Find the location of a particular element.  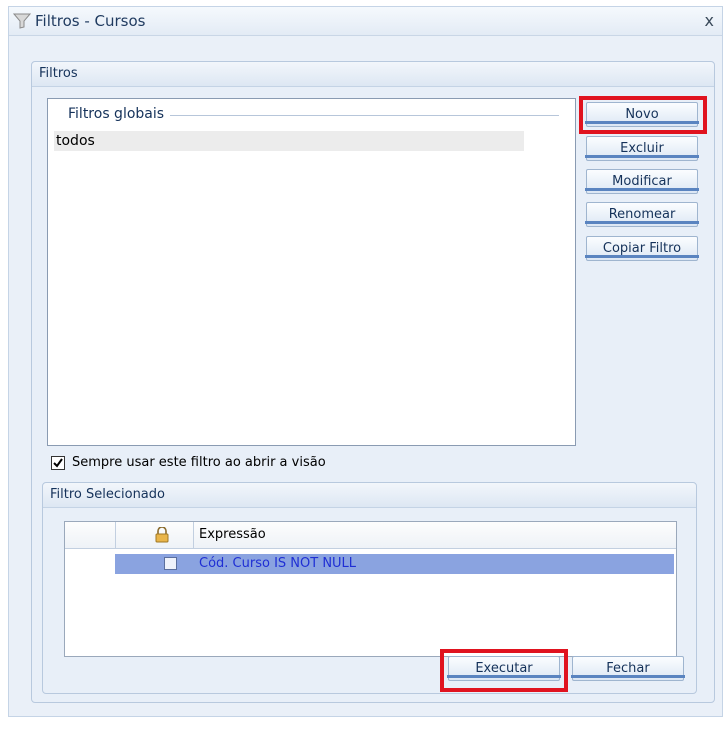

window-title: Filtros - Cursos is located at coordinates (90, 21).